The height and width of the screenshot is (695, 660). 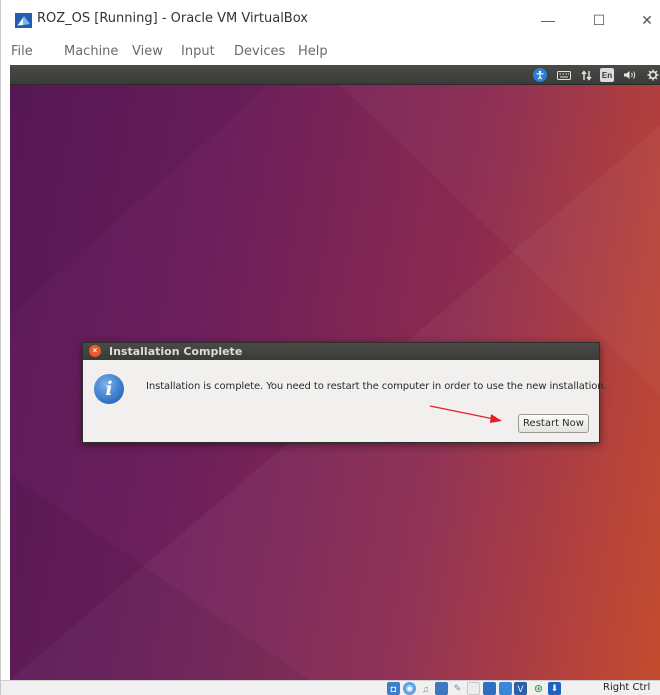 What do you see at coordinates (553, 423) in the screenshot?
I see `restart-now-button: Restart Now` at bounding box center [553, 423].